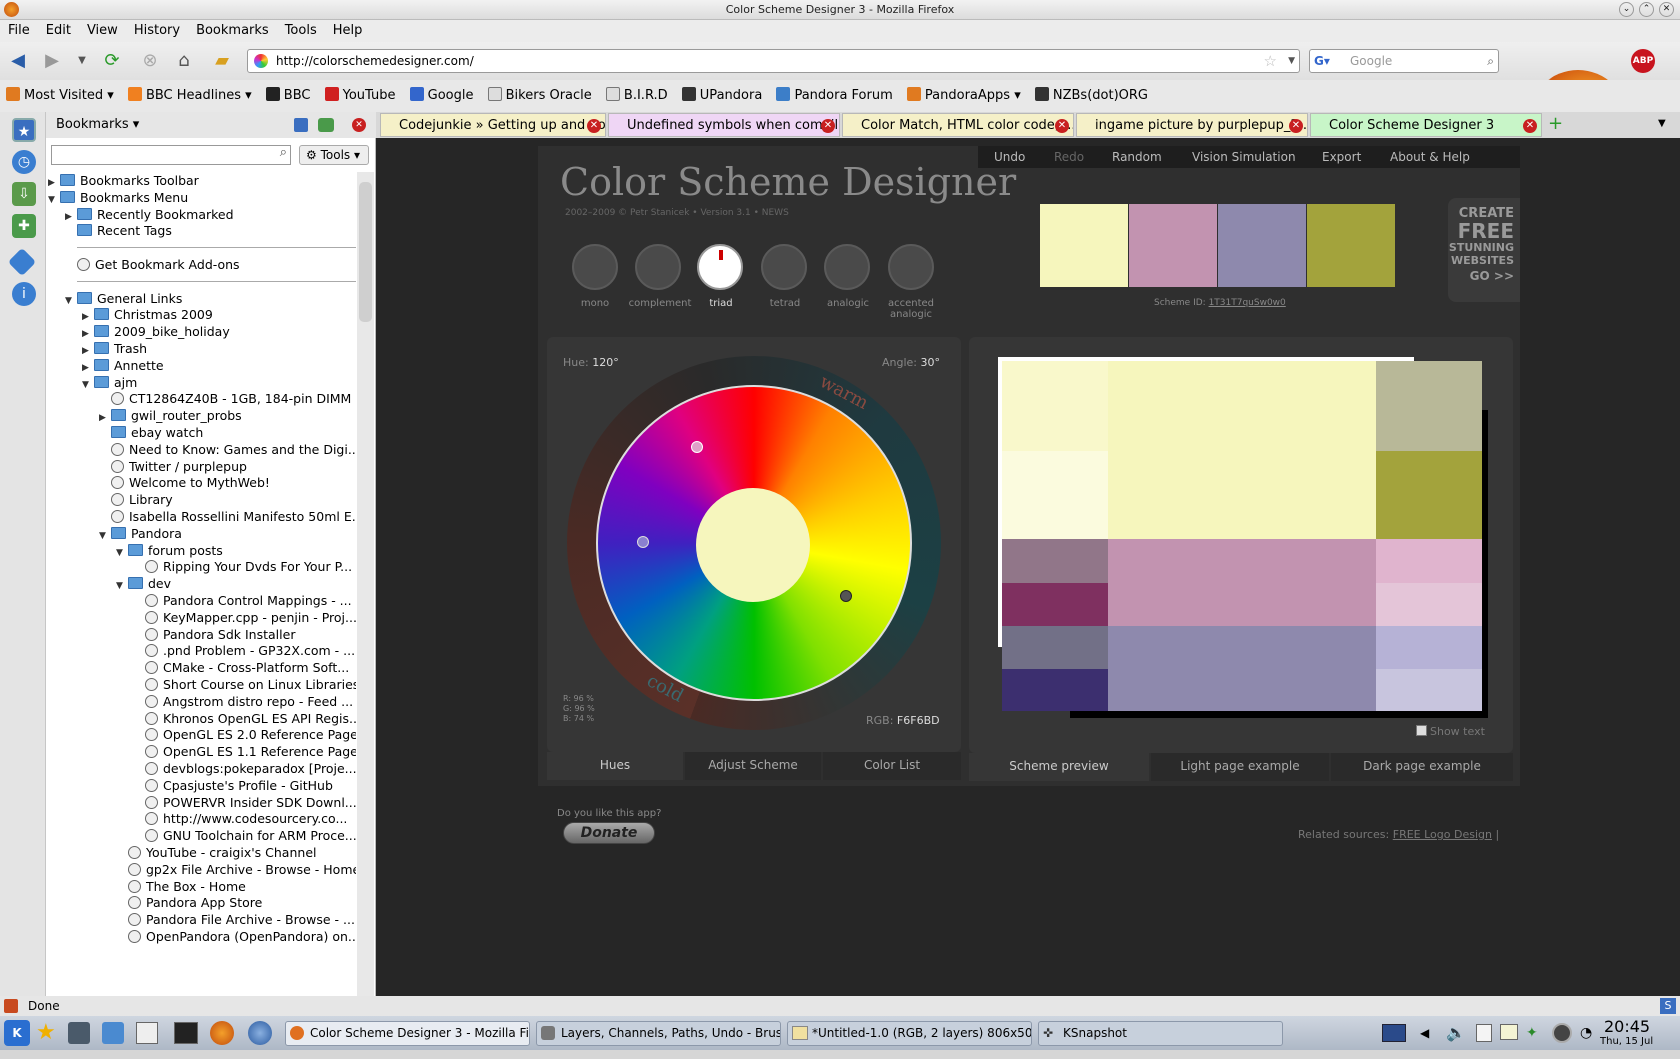  I want to click on bookmark-folder: ▶ 2009_bike_holiday, so click(219, 332).